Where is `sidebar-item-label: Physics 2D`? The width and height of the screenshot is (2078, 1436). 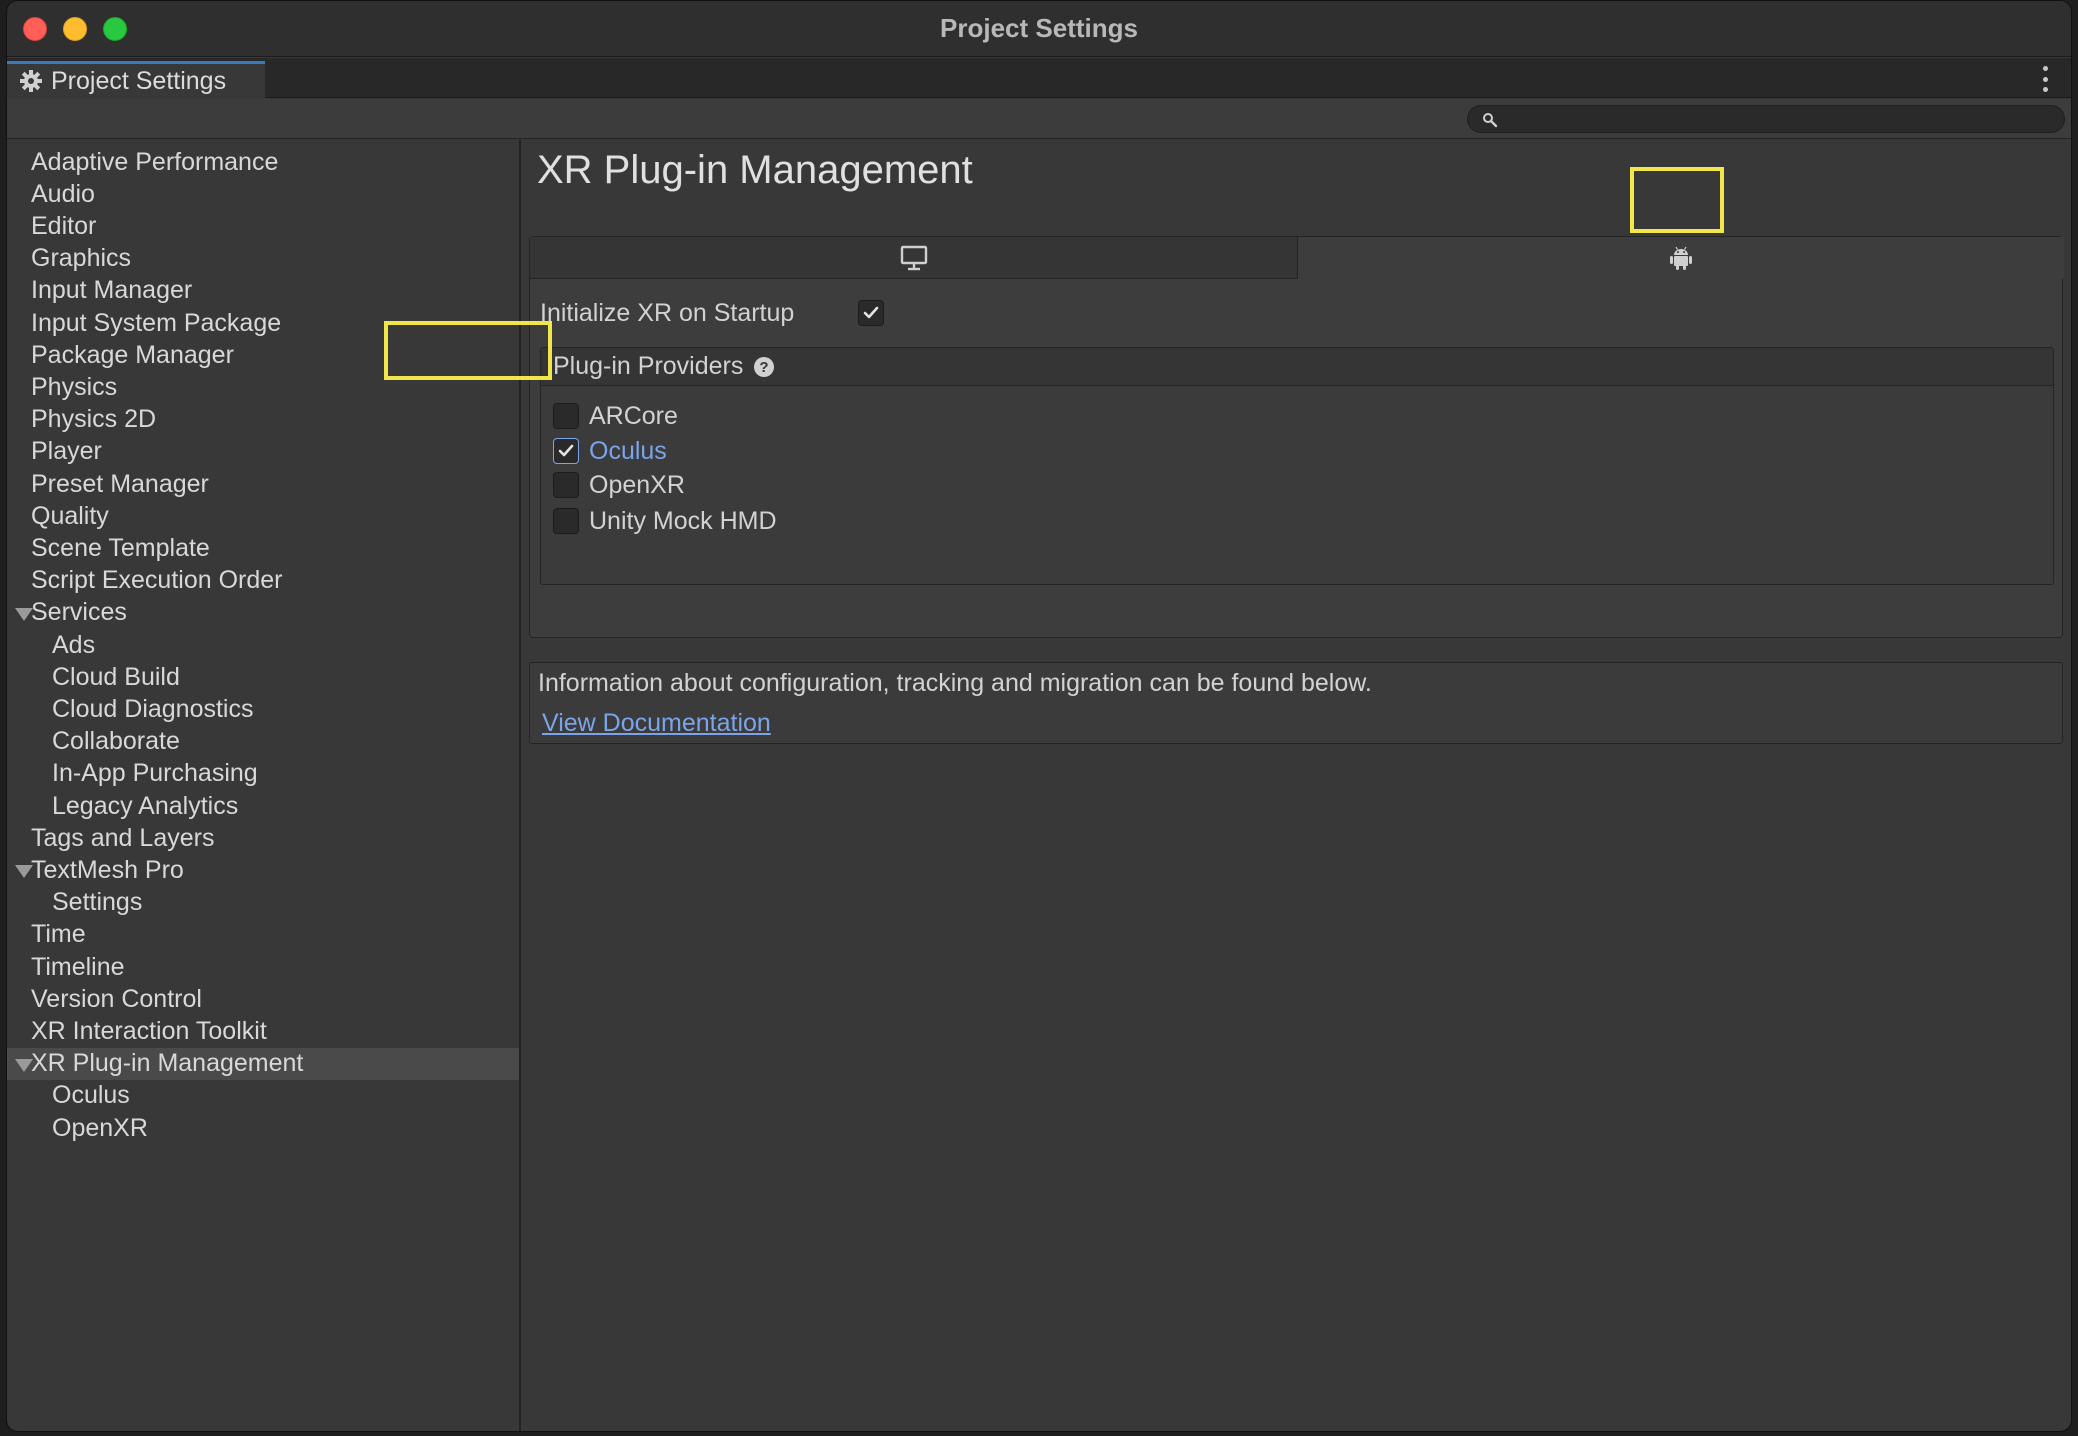 sidebar-item-label: Physics 2D is located at coordinates (94, 419).